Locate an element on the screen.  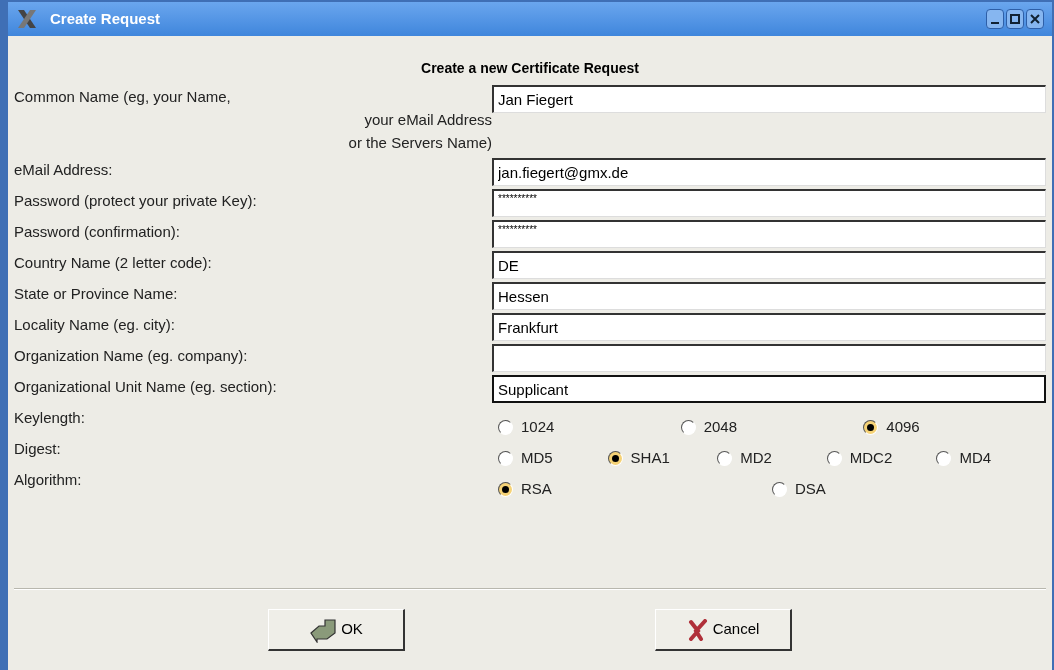
radio-label: MD2 is located at coordinates (756, 458).